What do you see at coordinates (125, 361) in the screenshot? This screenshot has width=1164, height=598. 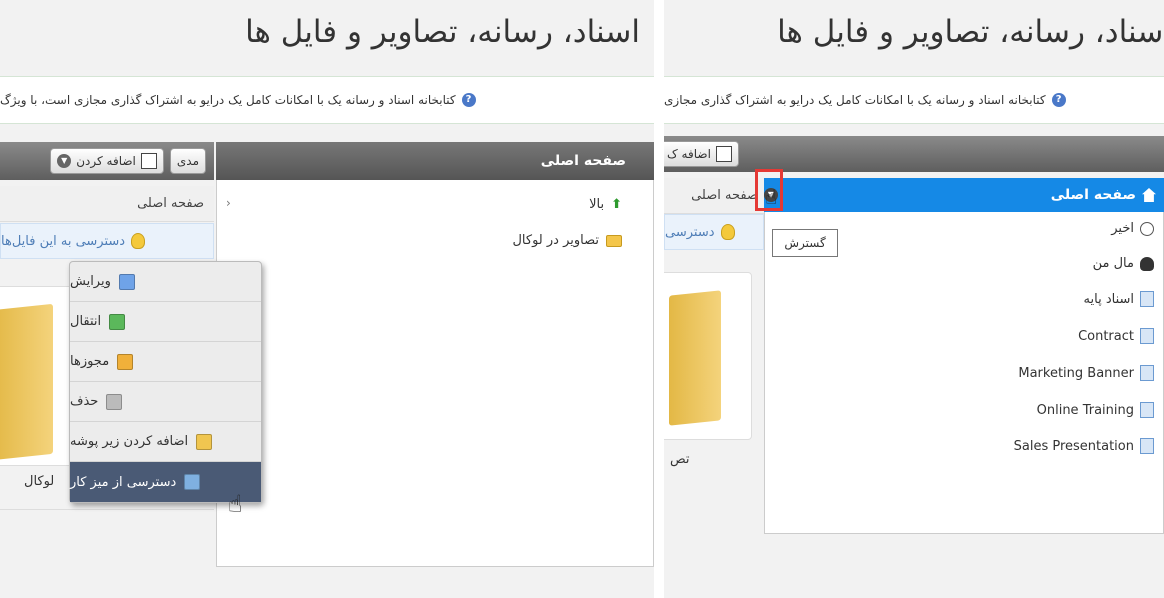 I see `permissions-icon` at bounding box center [125, 361].